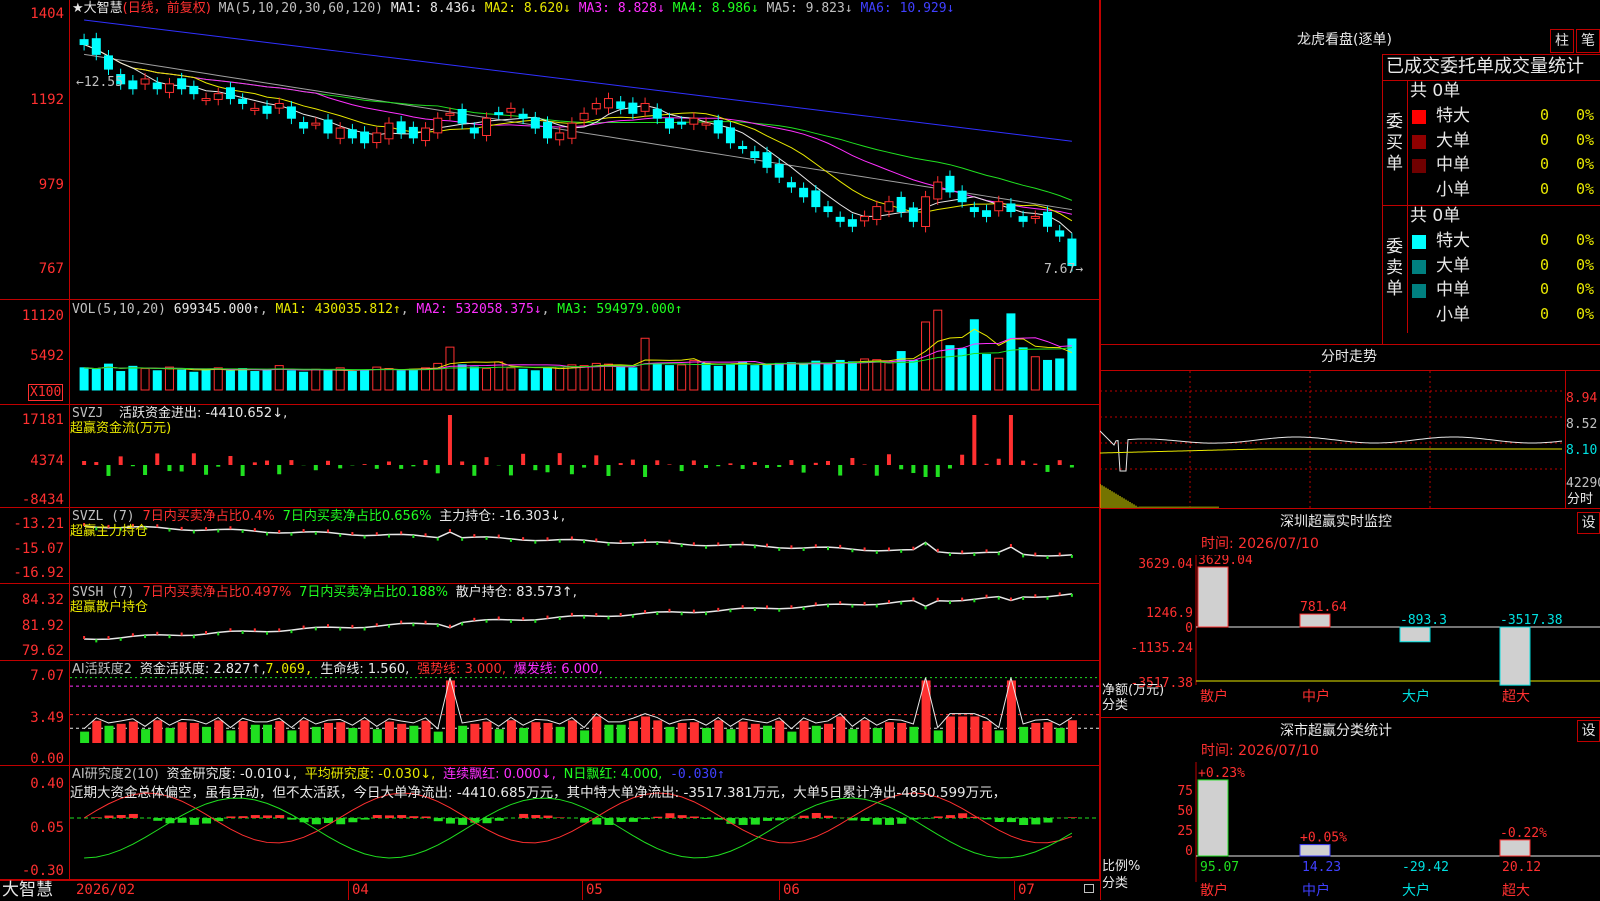  I want to click on tick-mode-button: 笔, so click(1588, 41).